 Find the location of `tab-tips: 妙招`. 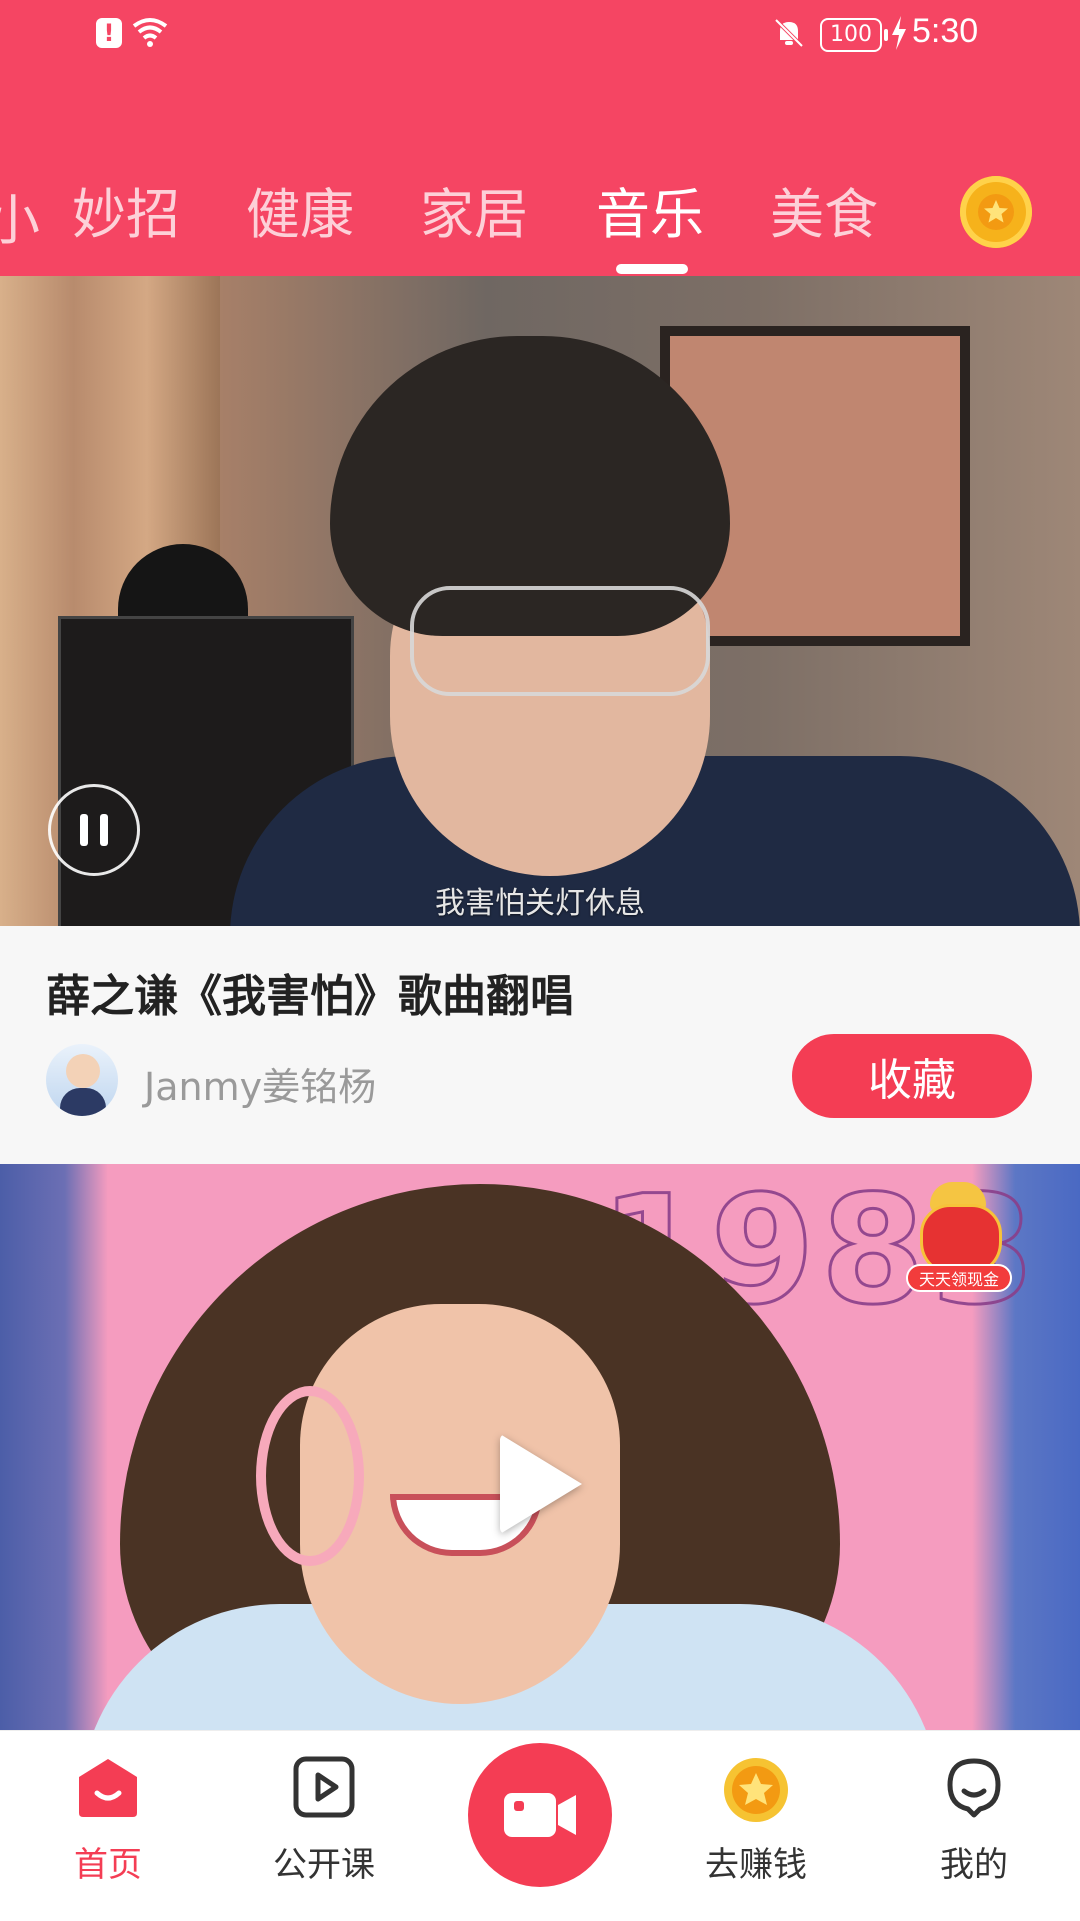

tab-tips: 妙招 is located at coordinates (126, 209).